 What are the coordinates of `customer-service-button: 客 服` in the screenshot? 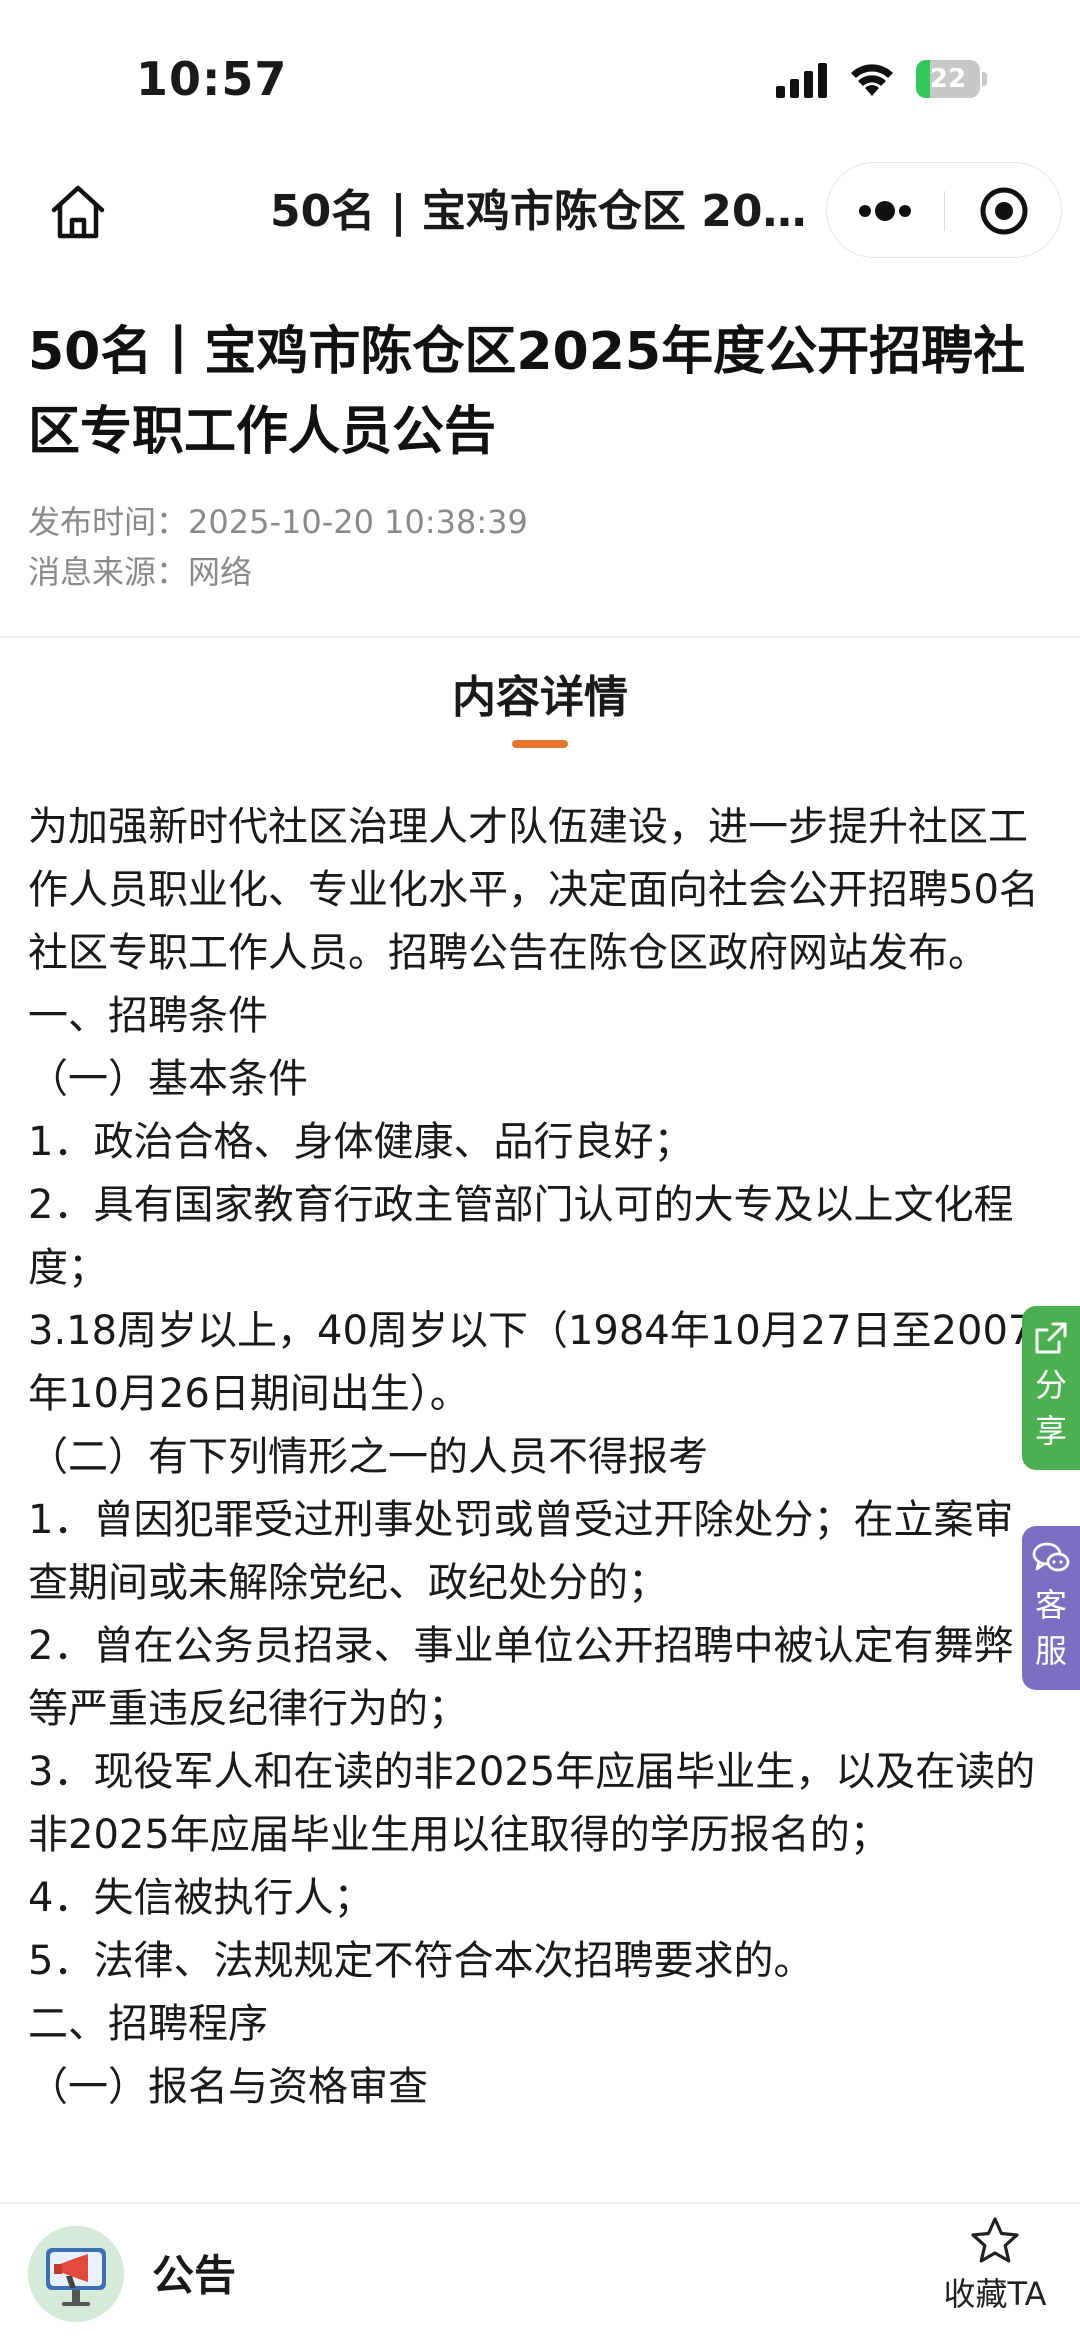 It's located at (1051, 1608).